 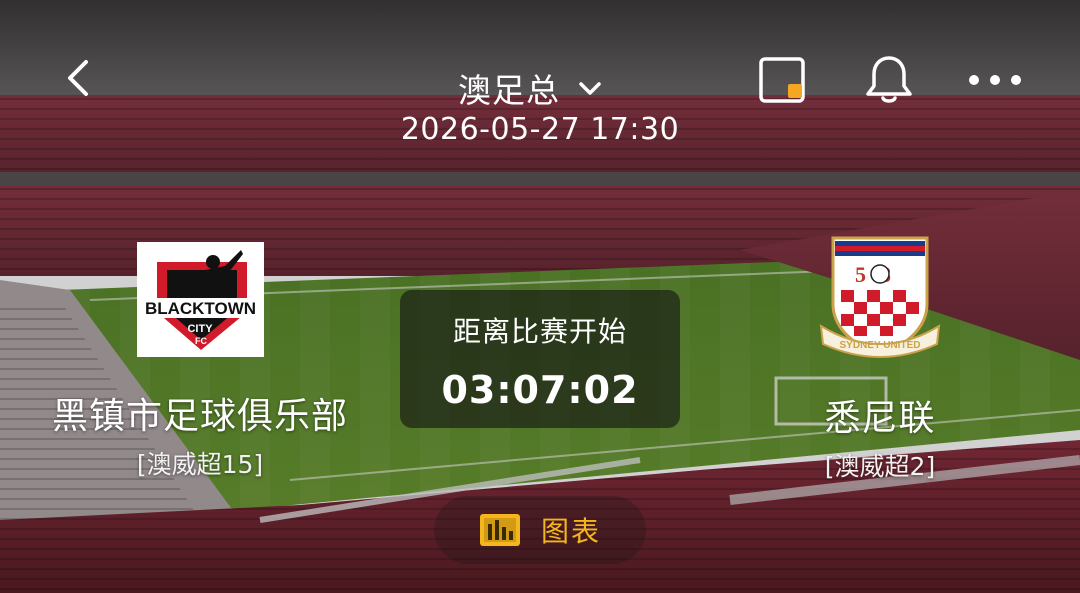 What do you see at coordinates (880, 466) in the screenshot?
I see `away-team-rank: [澳威超2]` at bounding box center [880, 466].